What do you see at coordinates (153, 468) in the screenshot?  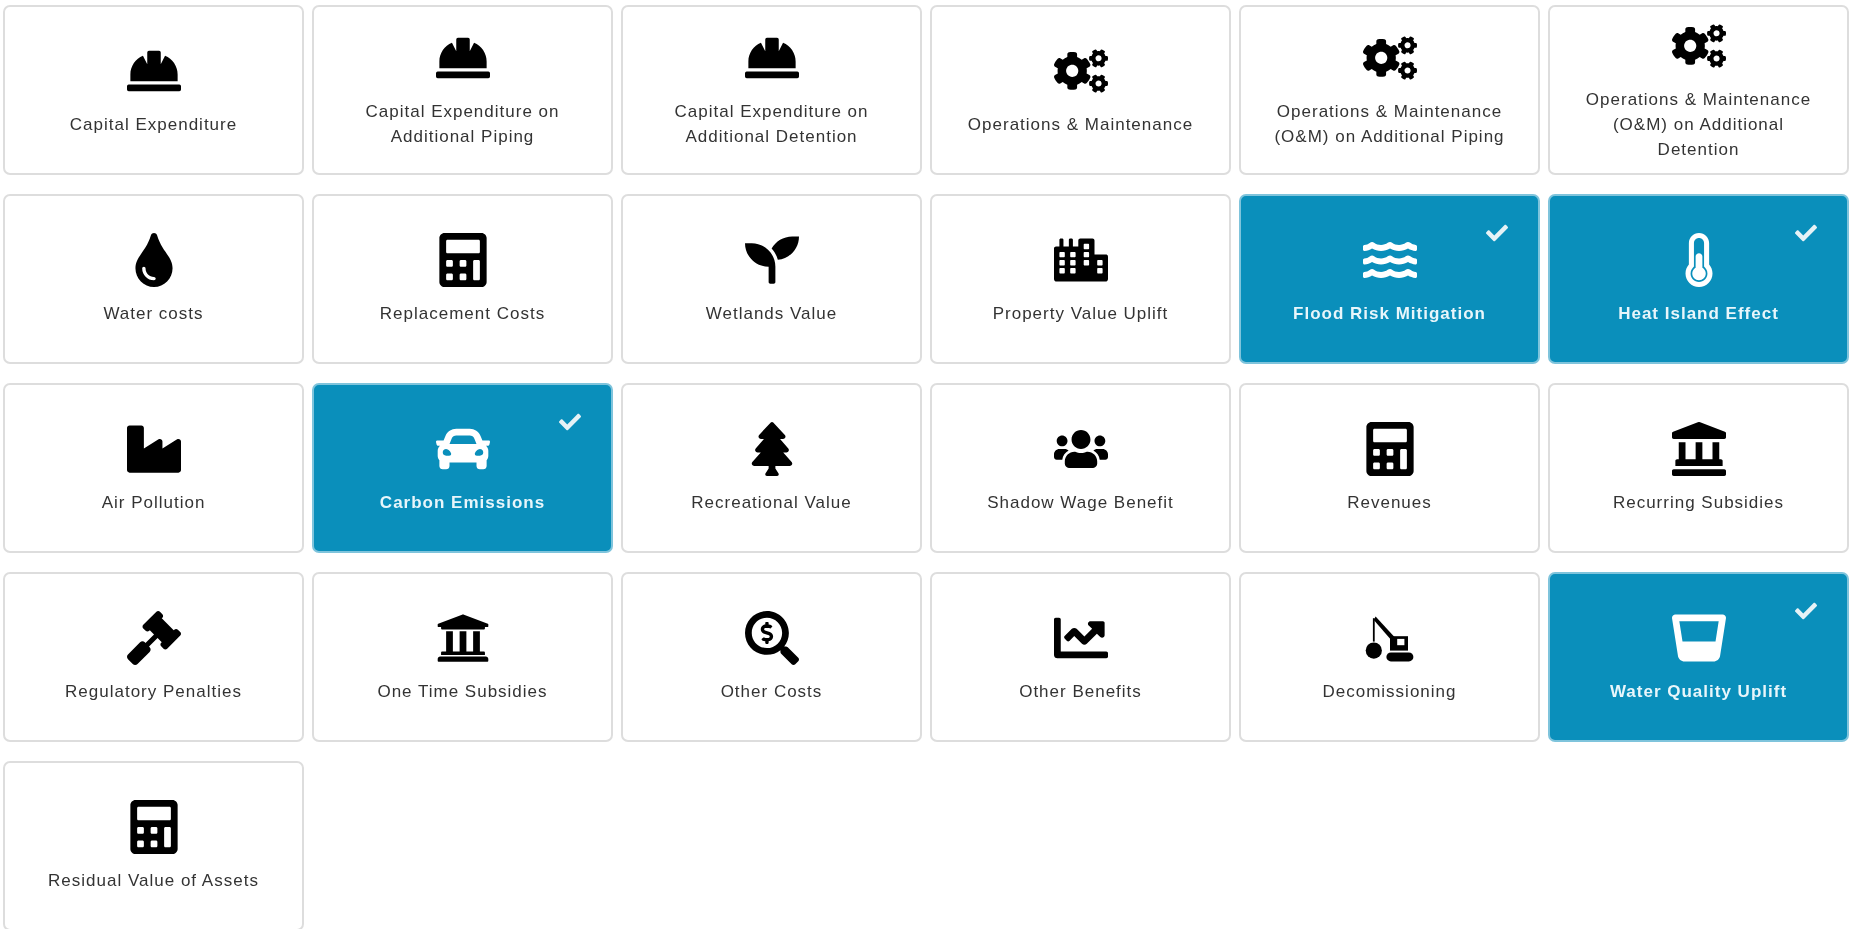 I see `category-tile: Air Pollution` at bounding box center [153, 468].